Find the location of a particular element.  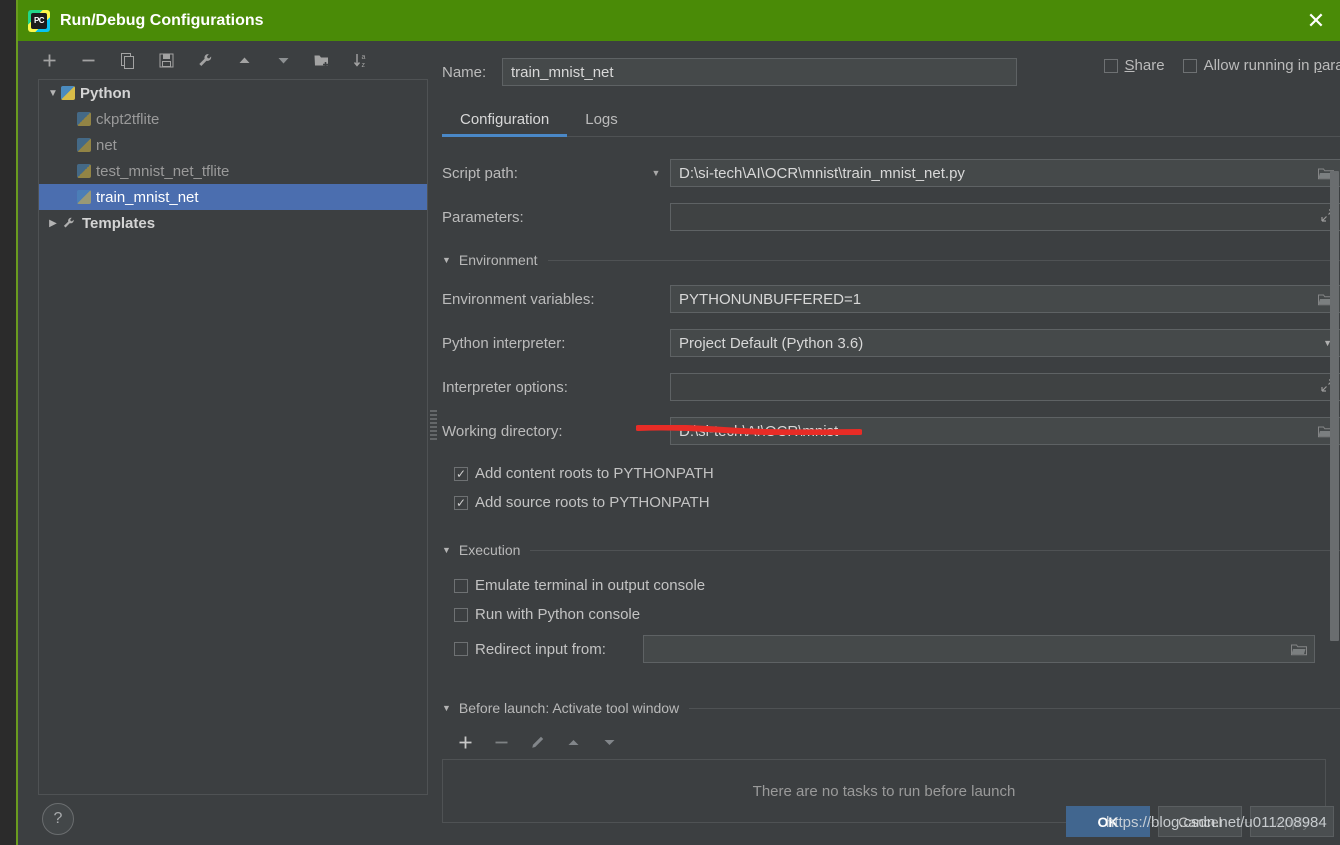

dialog-button-row: OK Cancel Apply is located at coordinates (1200, 821).